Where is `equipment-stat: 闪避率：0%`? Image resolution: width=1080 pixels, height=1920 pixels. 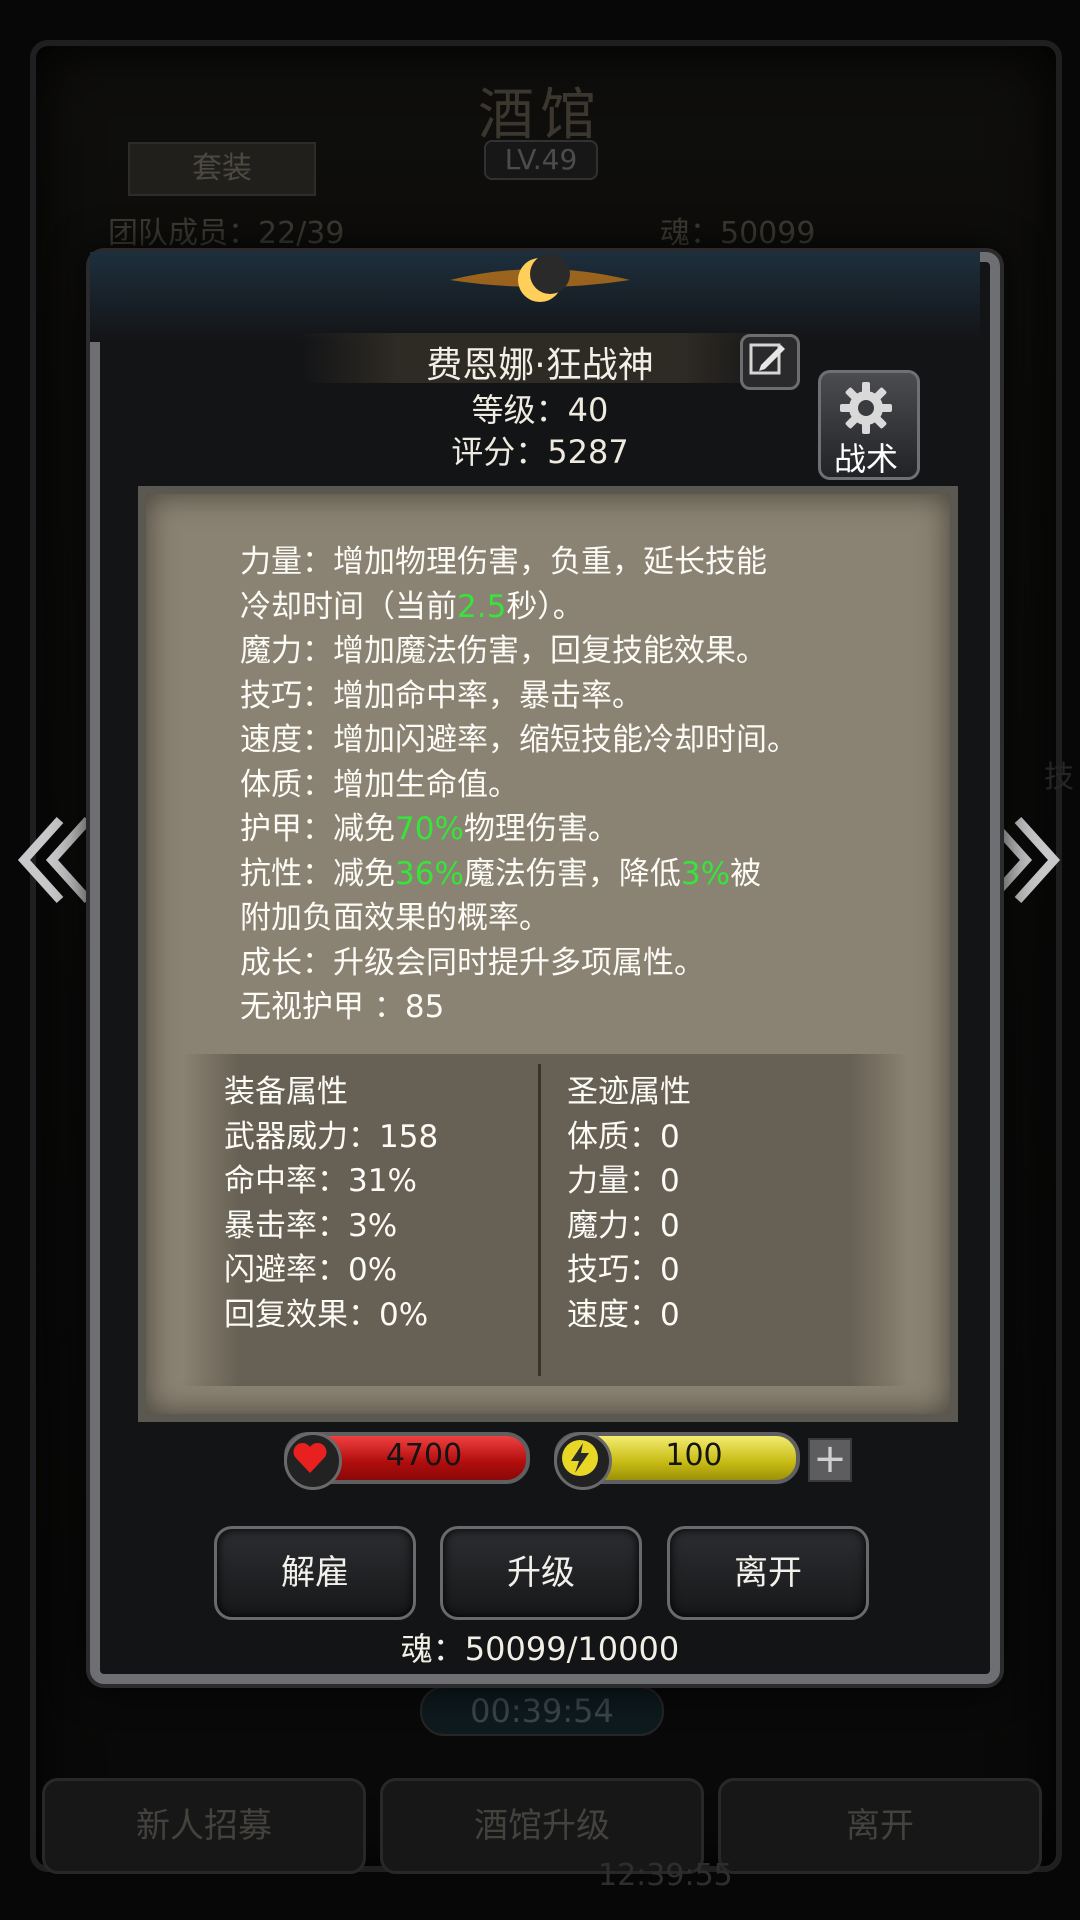 equipment-stat: 闪避率：0% is located at coordinates (311, 1270).